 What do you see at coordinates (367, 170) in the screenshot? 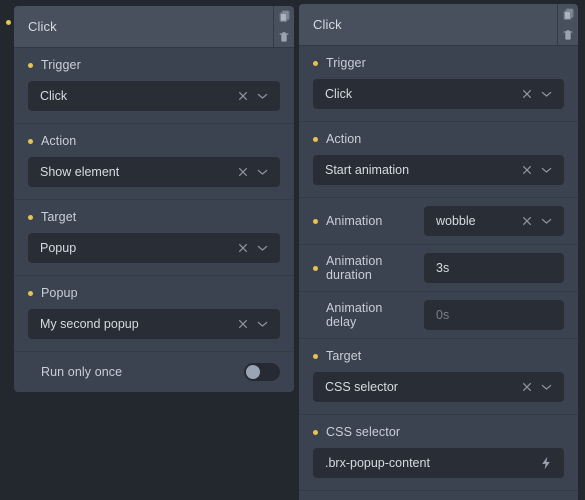
I see `control-value: Start animation` at bounding box center [367, 170].